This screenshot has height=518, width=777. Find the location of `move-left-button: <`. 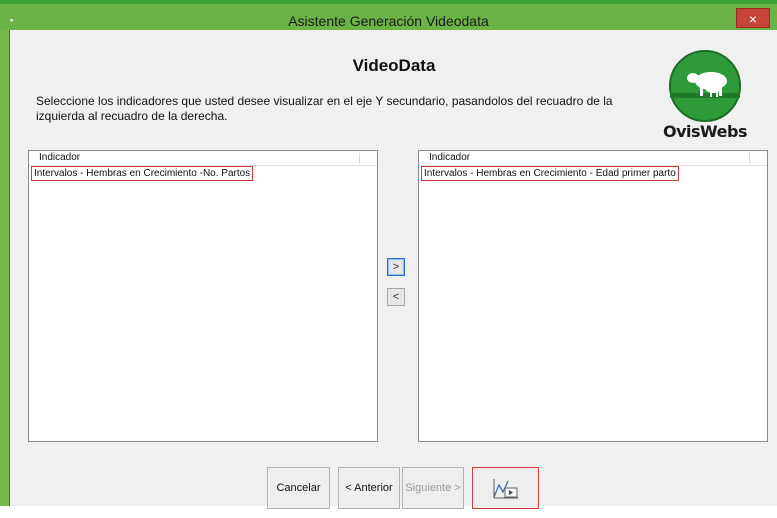

move-left-button: < is located at coordinates (396, 297).